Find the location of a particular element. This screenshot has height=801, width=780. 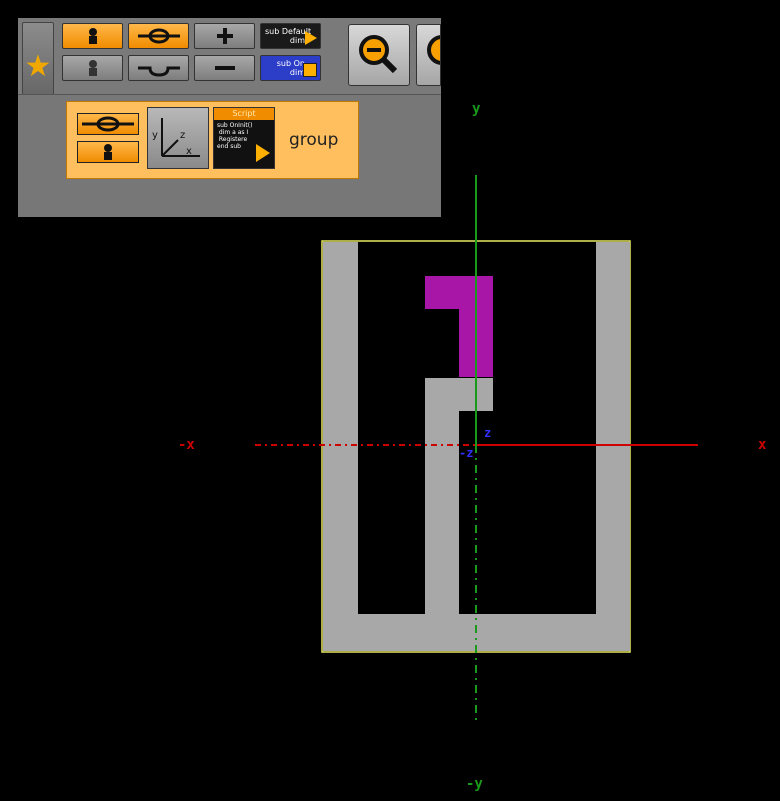

script-default-label: sub Default dim is located at coordinates (288, 36).